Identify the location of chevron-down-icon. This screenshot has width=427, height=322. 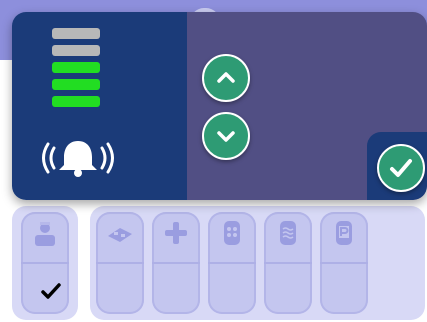
(226, 136).